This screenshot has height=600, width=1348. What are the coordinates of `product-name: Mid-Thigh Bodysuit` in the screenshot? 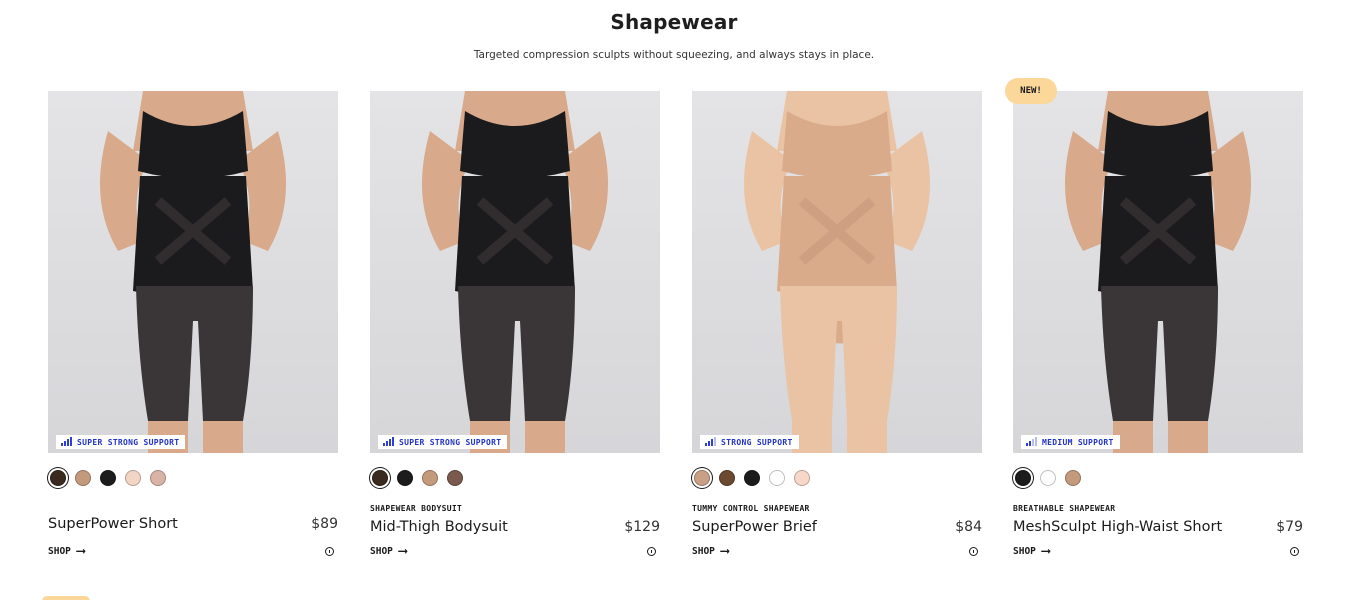 It's located at (439, 527).